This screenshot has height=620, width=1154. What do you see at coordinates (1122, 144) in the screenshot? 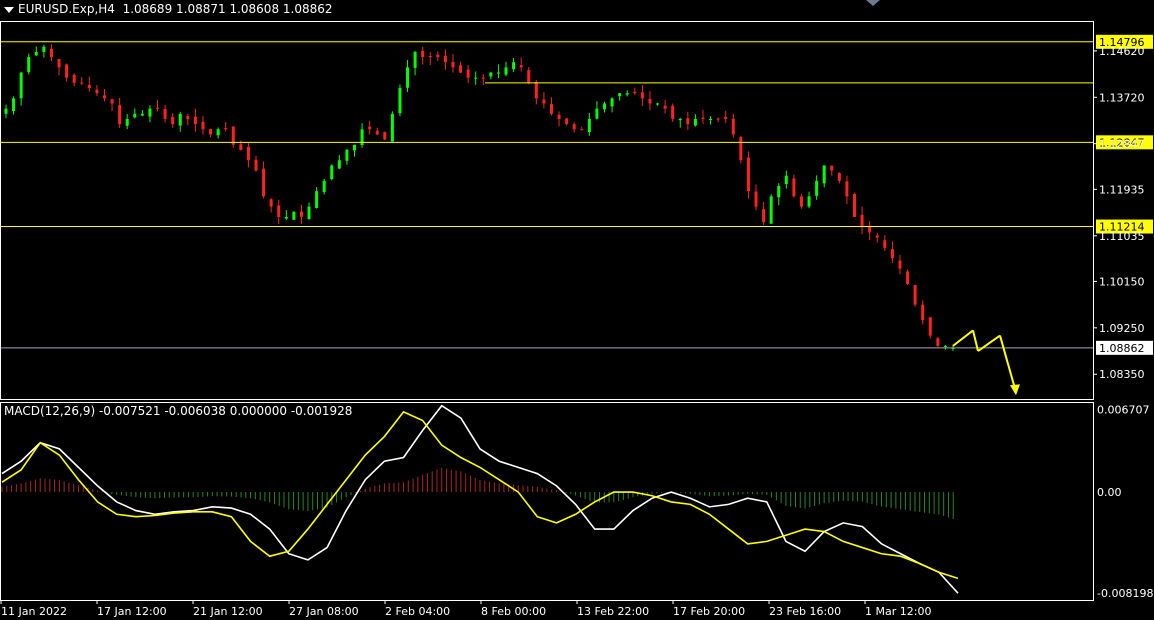
I see `price-tick-label: 1.12847` at bounding box center [1122, 144].